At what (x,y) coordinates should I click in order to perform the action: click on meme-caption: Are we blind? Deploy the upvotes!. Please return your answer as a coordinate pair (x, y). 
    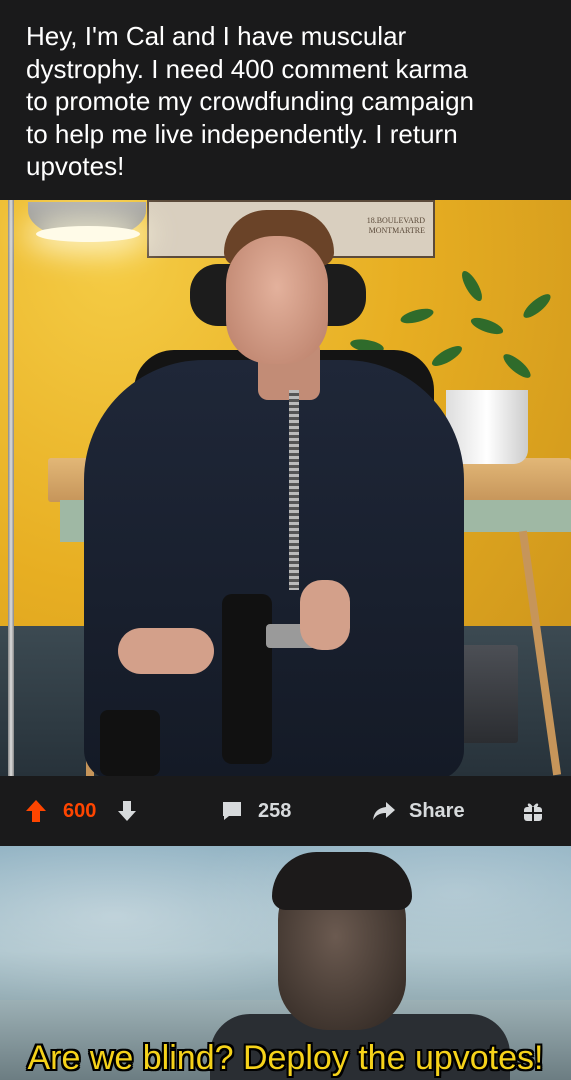
    Looking at the image, I should click on (285, 1058).